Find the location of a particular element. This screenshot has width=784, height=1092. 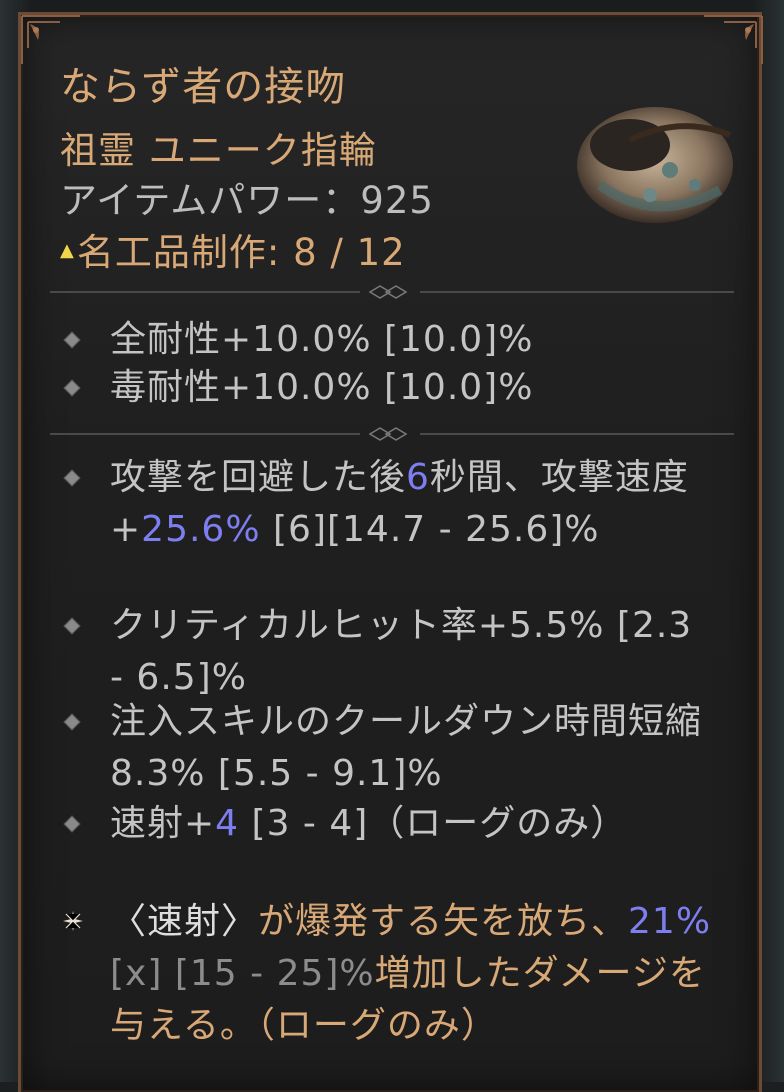

affix-value: 6 is located at coordinates (418, 477).